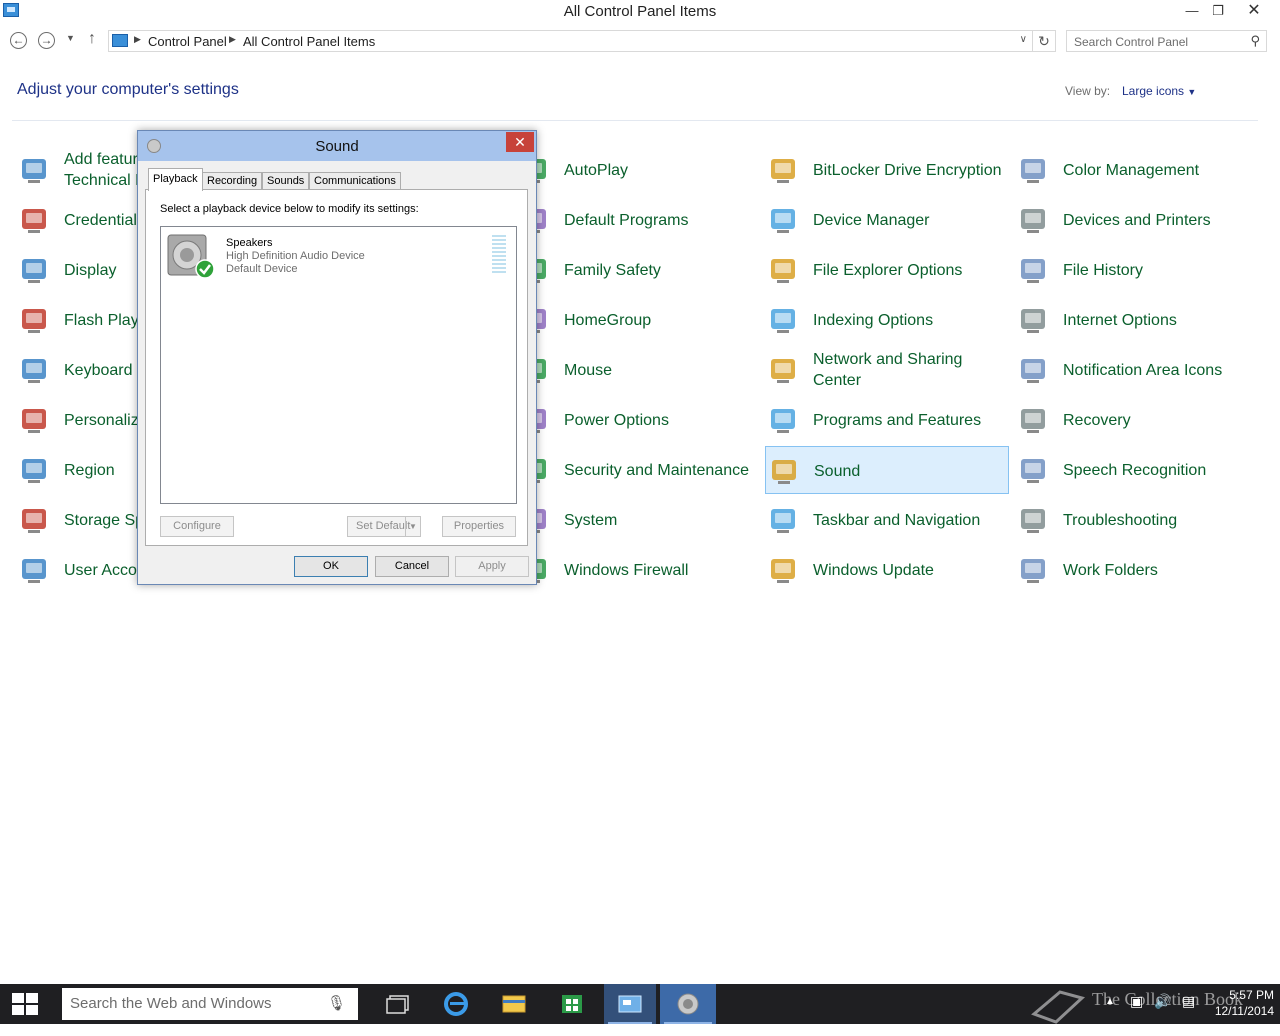  I want to click on control-panel-item-label: BitLocker Drive Encryption, so click(907, 170).